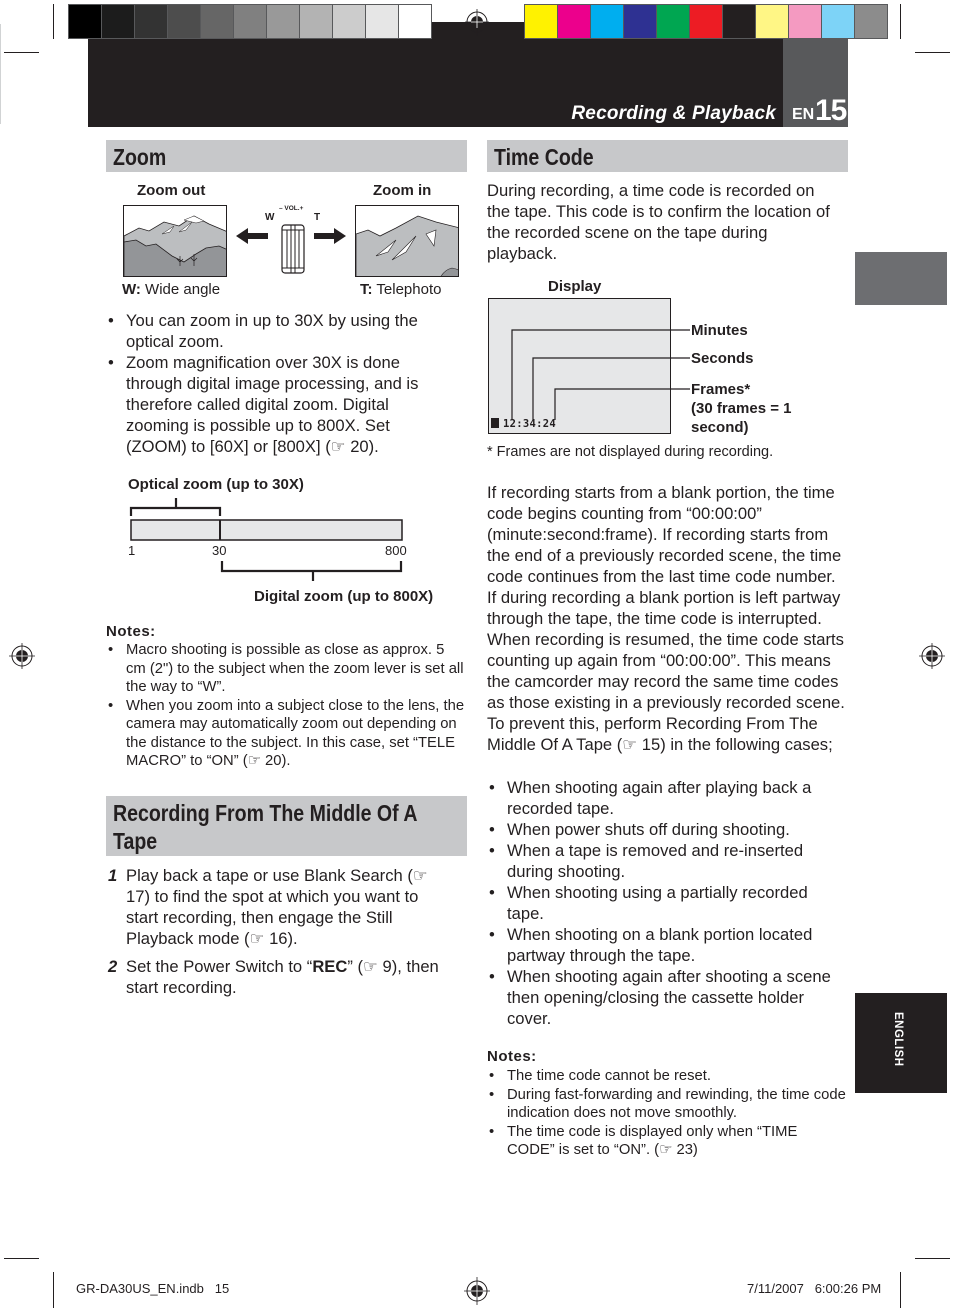 This screenshot has width=954, height=1312. Describe the element at coordinates (667, 156) in the screenshot. I see `time-code-heading: Time Code` at that location.